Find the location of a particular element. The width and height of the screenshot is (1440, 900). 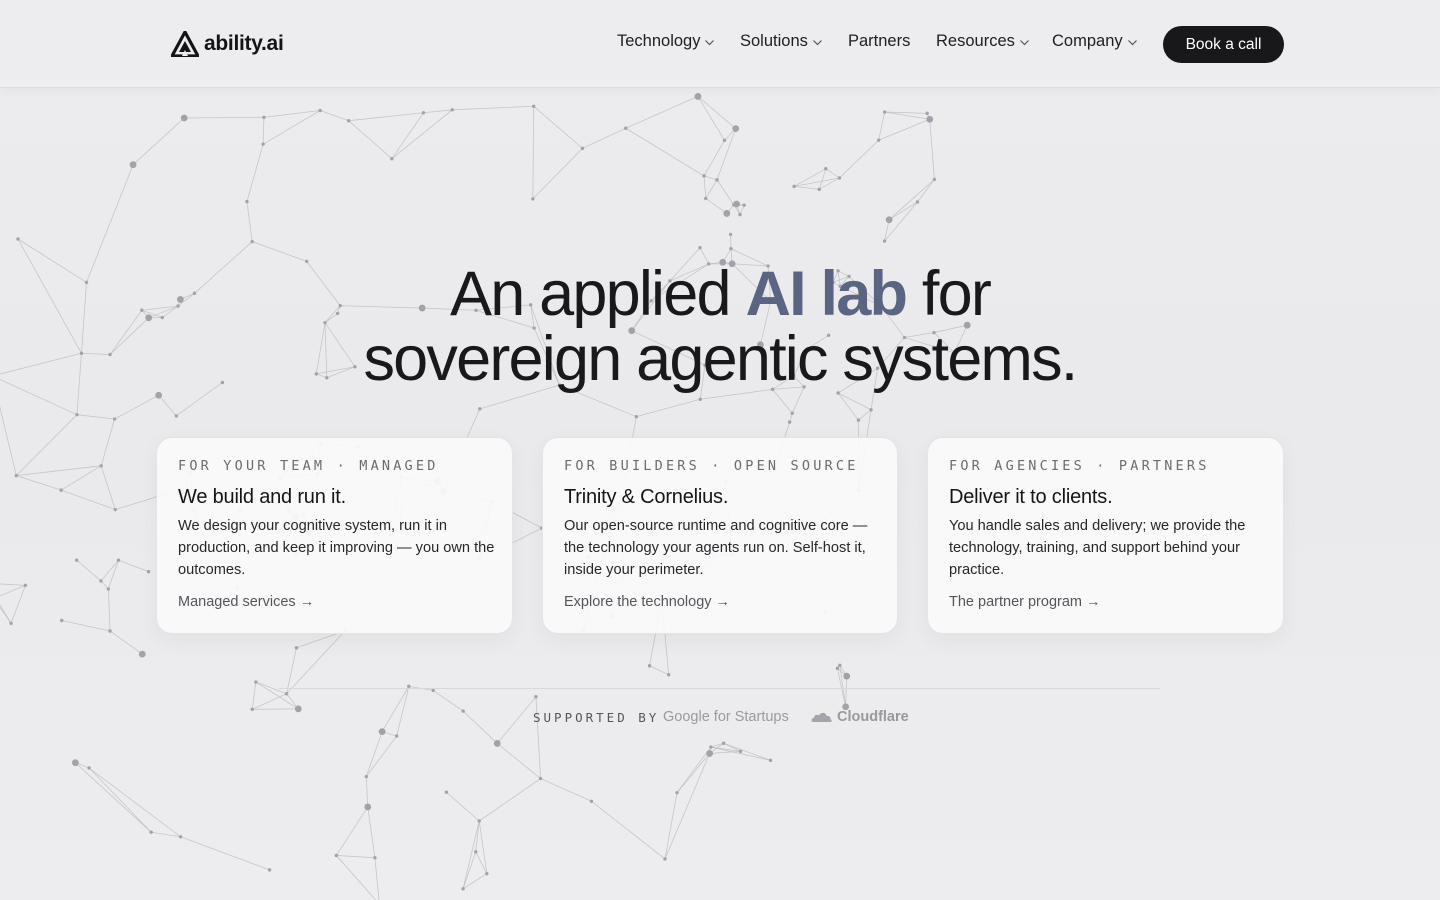

nav-resources-label: Resources is located at coordinates (975, 41).